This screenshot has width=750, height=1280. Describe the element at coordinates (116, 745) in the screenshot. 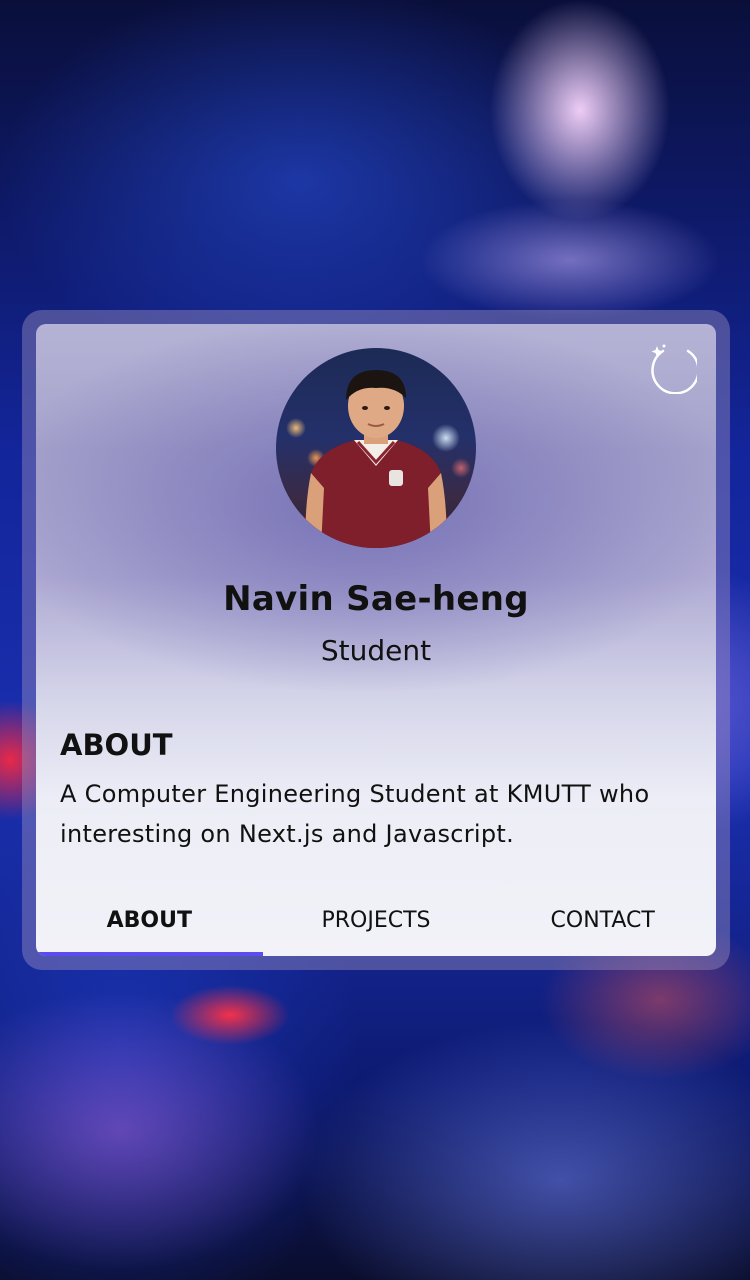

I see `section-heading: ABOUT` at that location.